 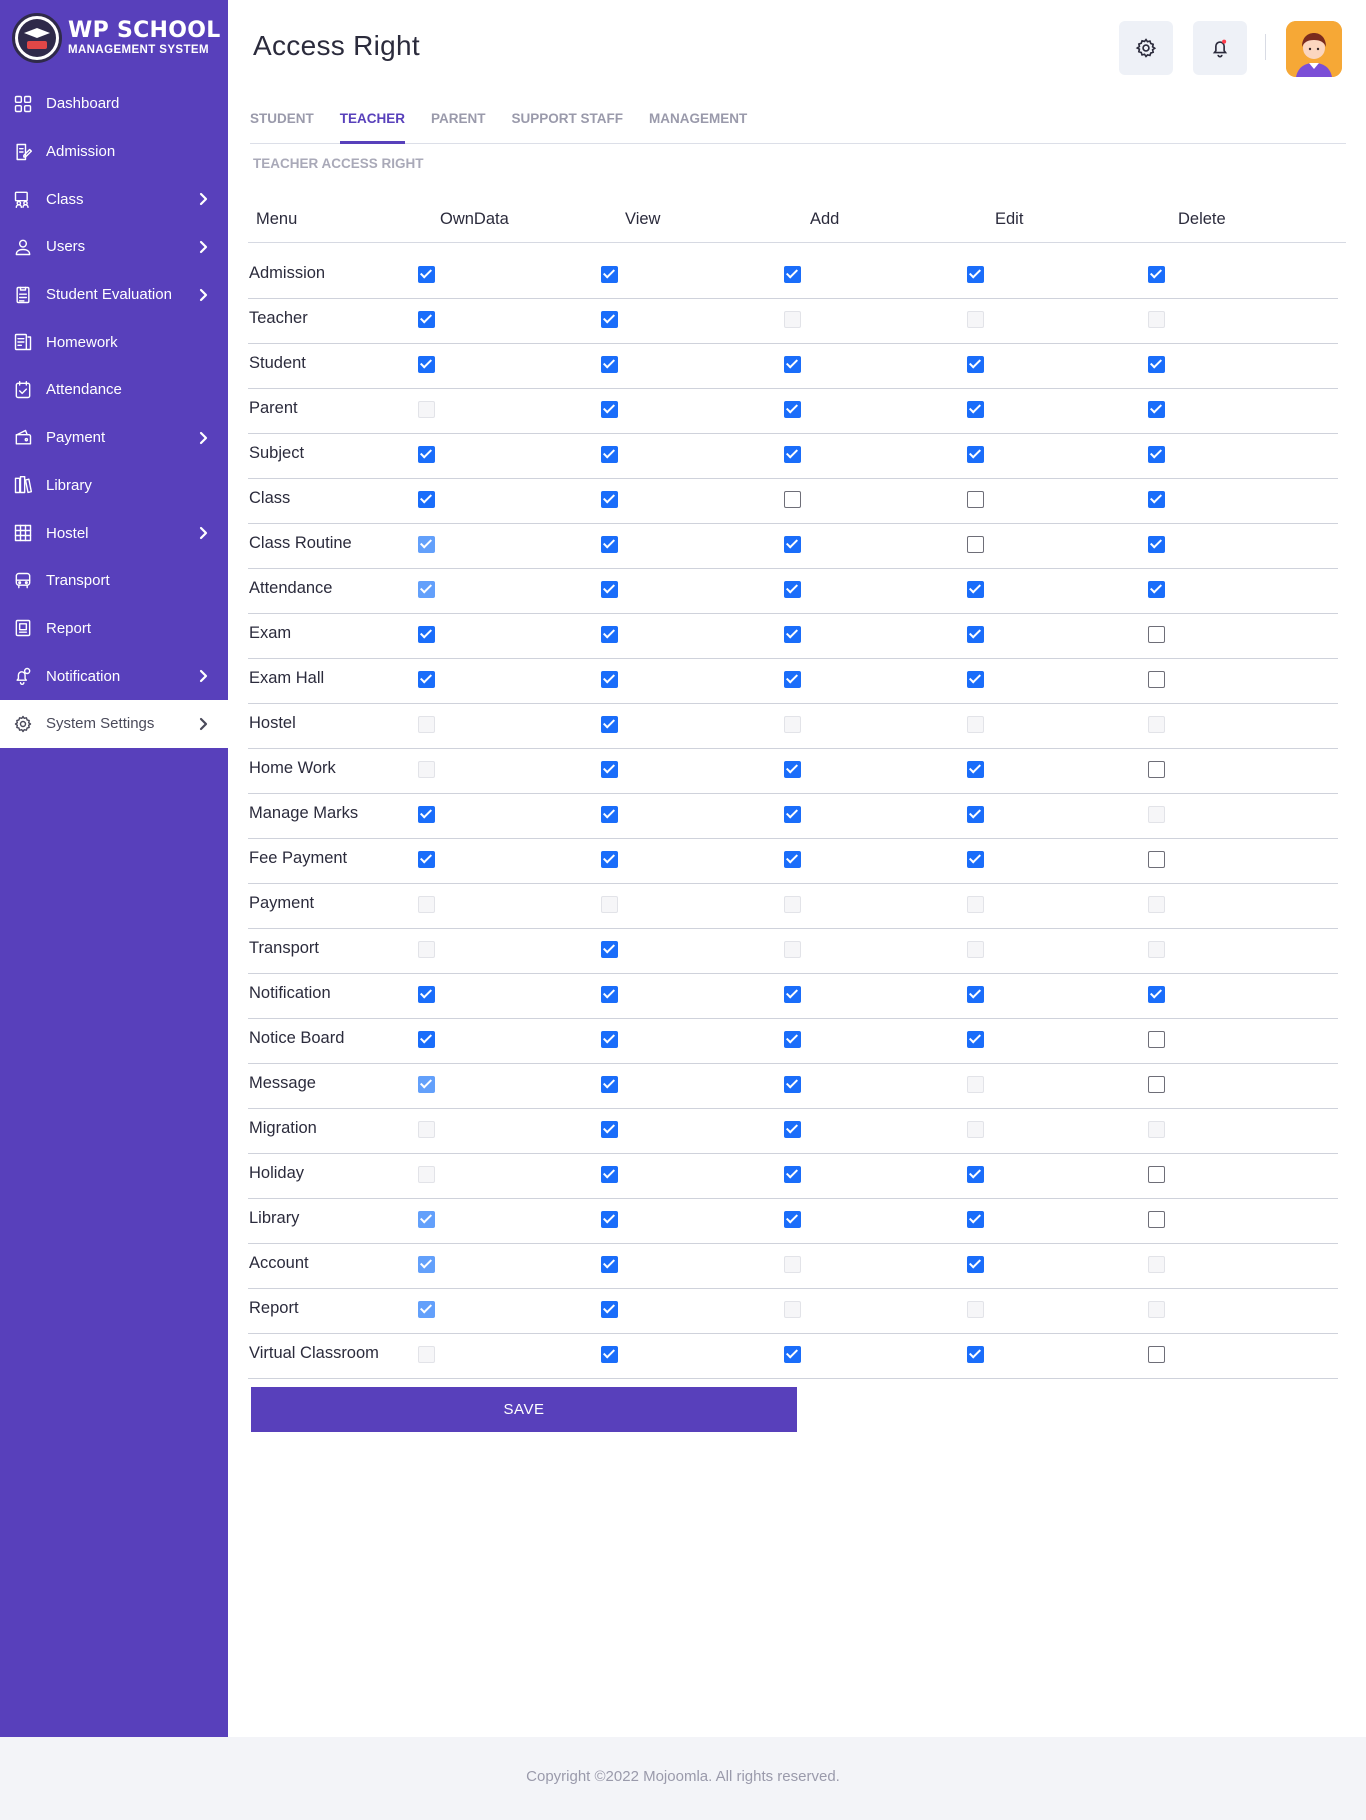 I want to click on notification-button, so click(x=1220, y=48).